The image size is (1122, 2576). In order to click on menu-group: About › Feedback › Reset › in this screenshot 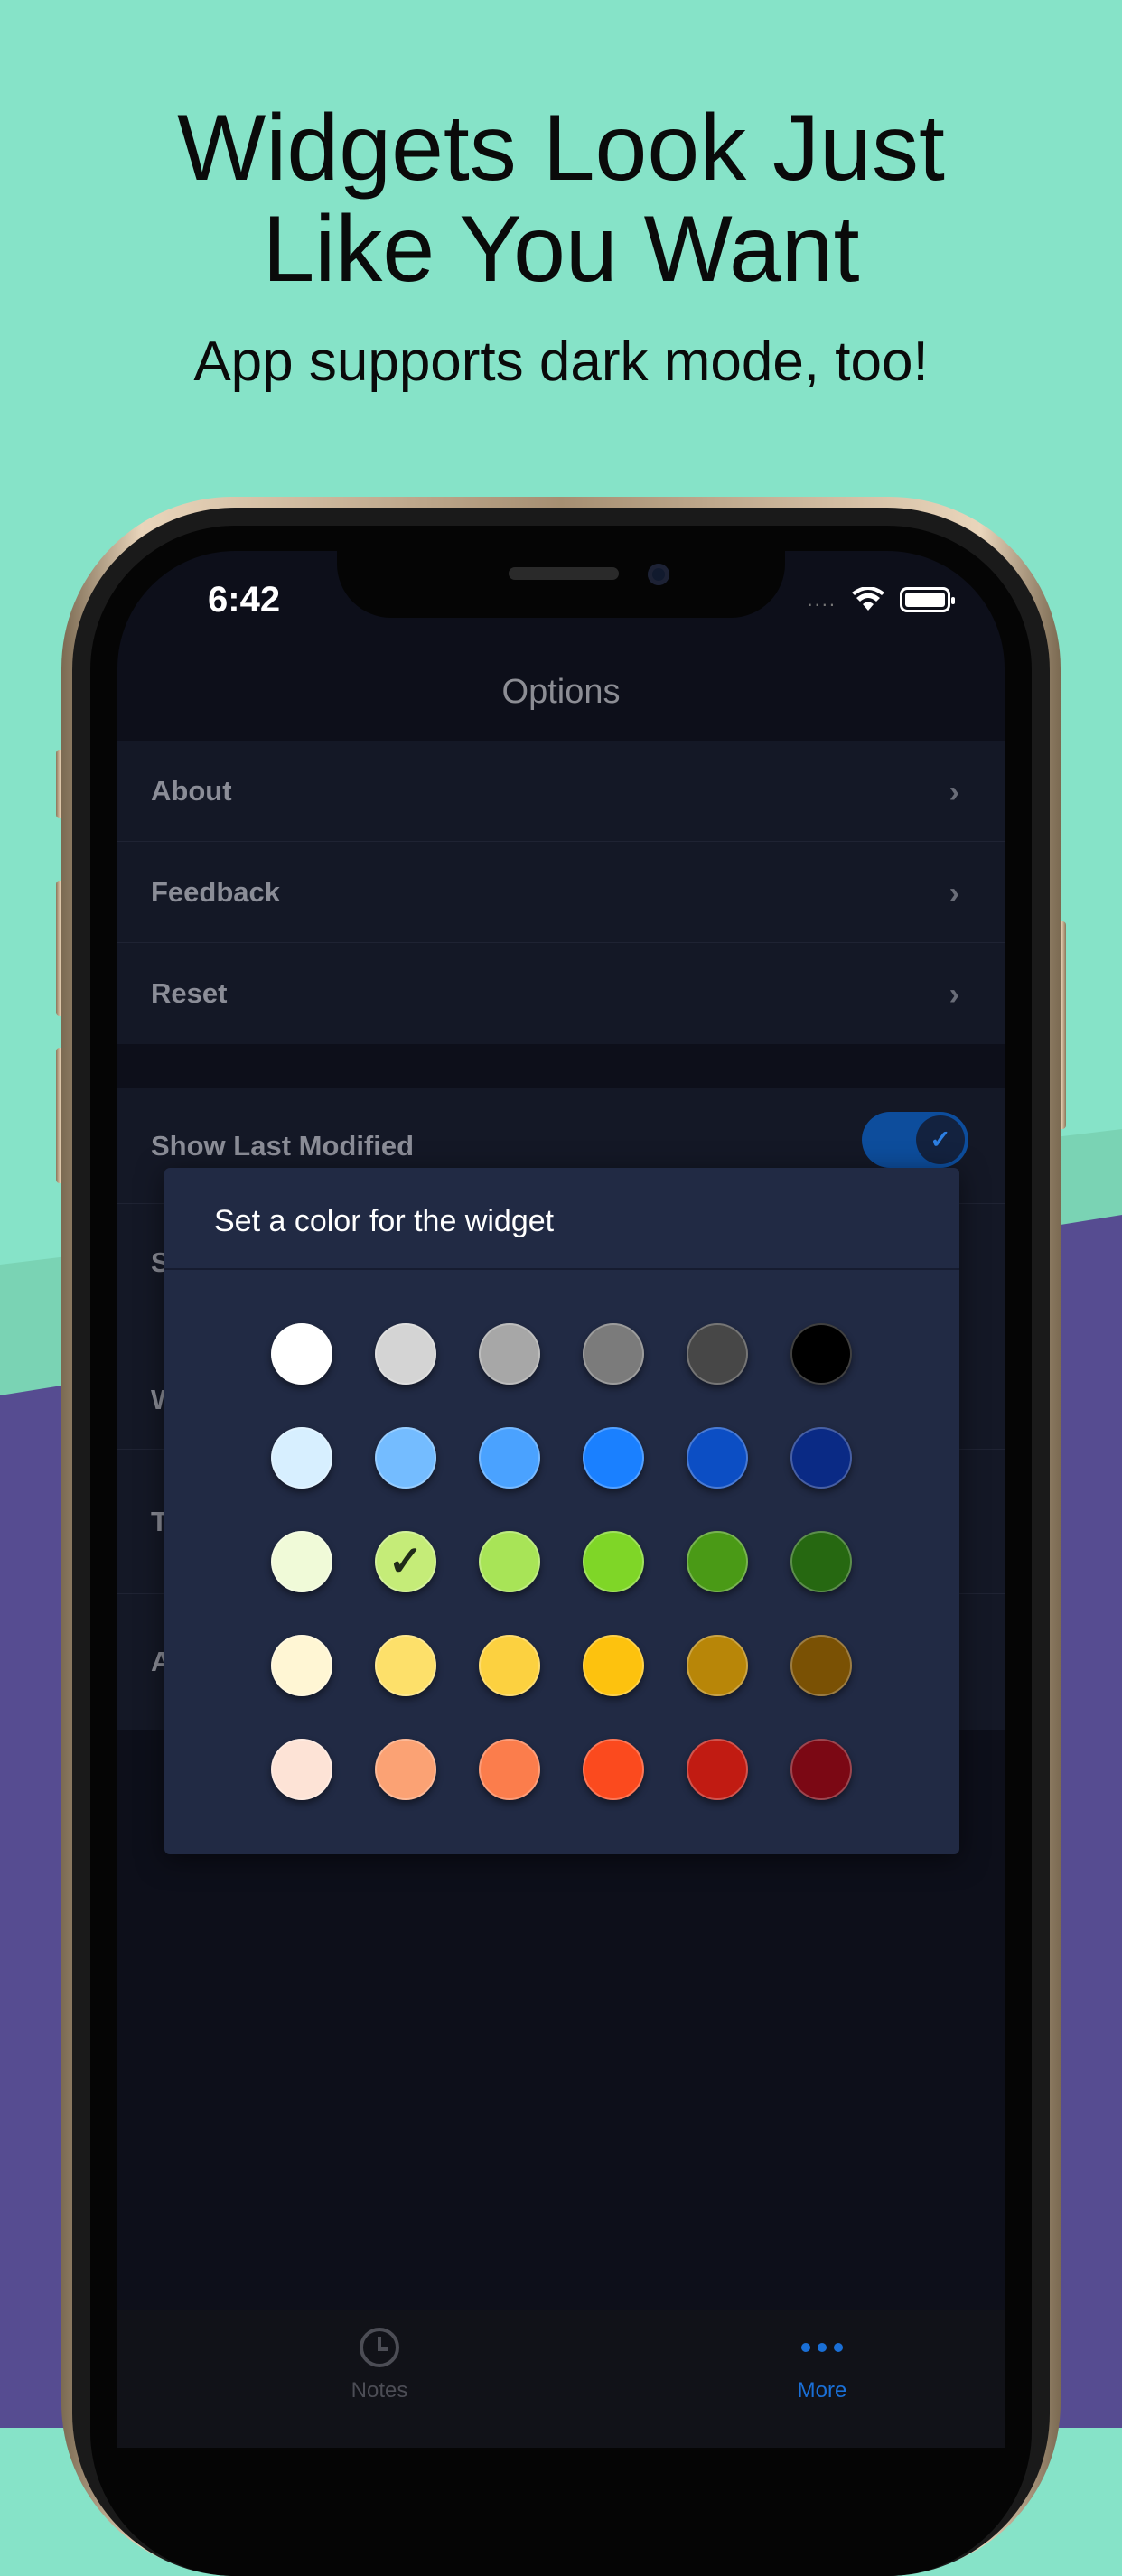, I will do `click(561, 892)`.